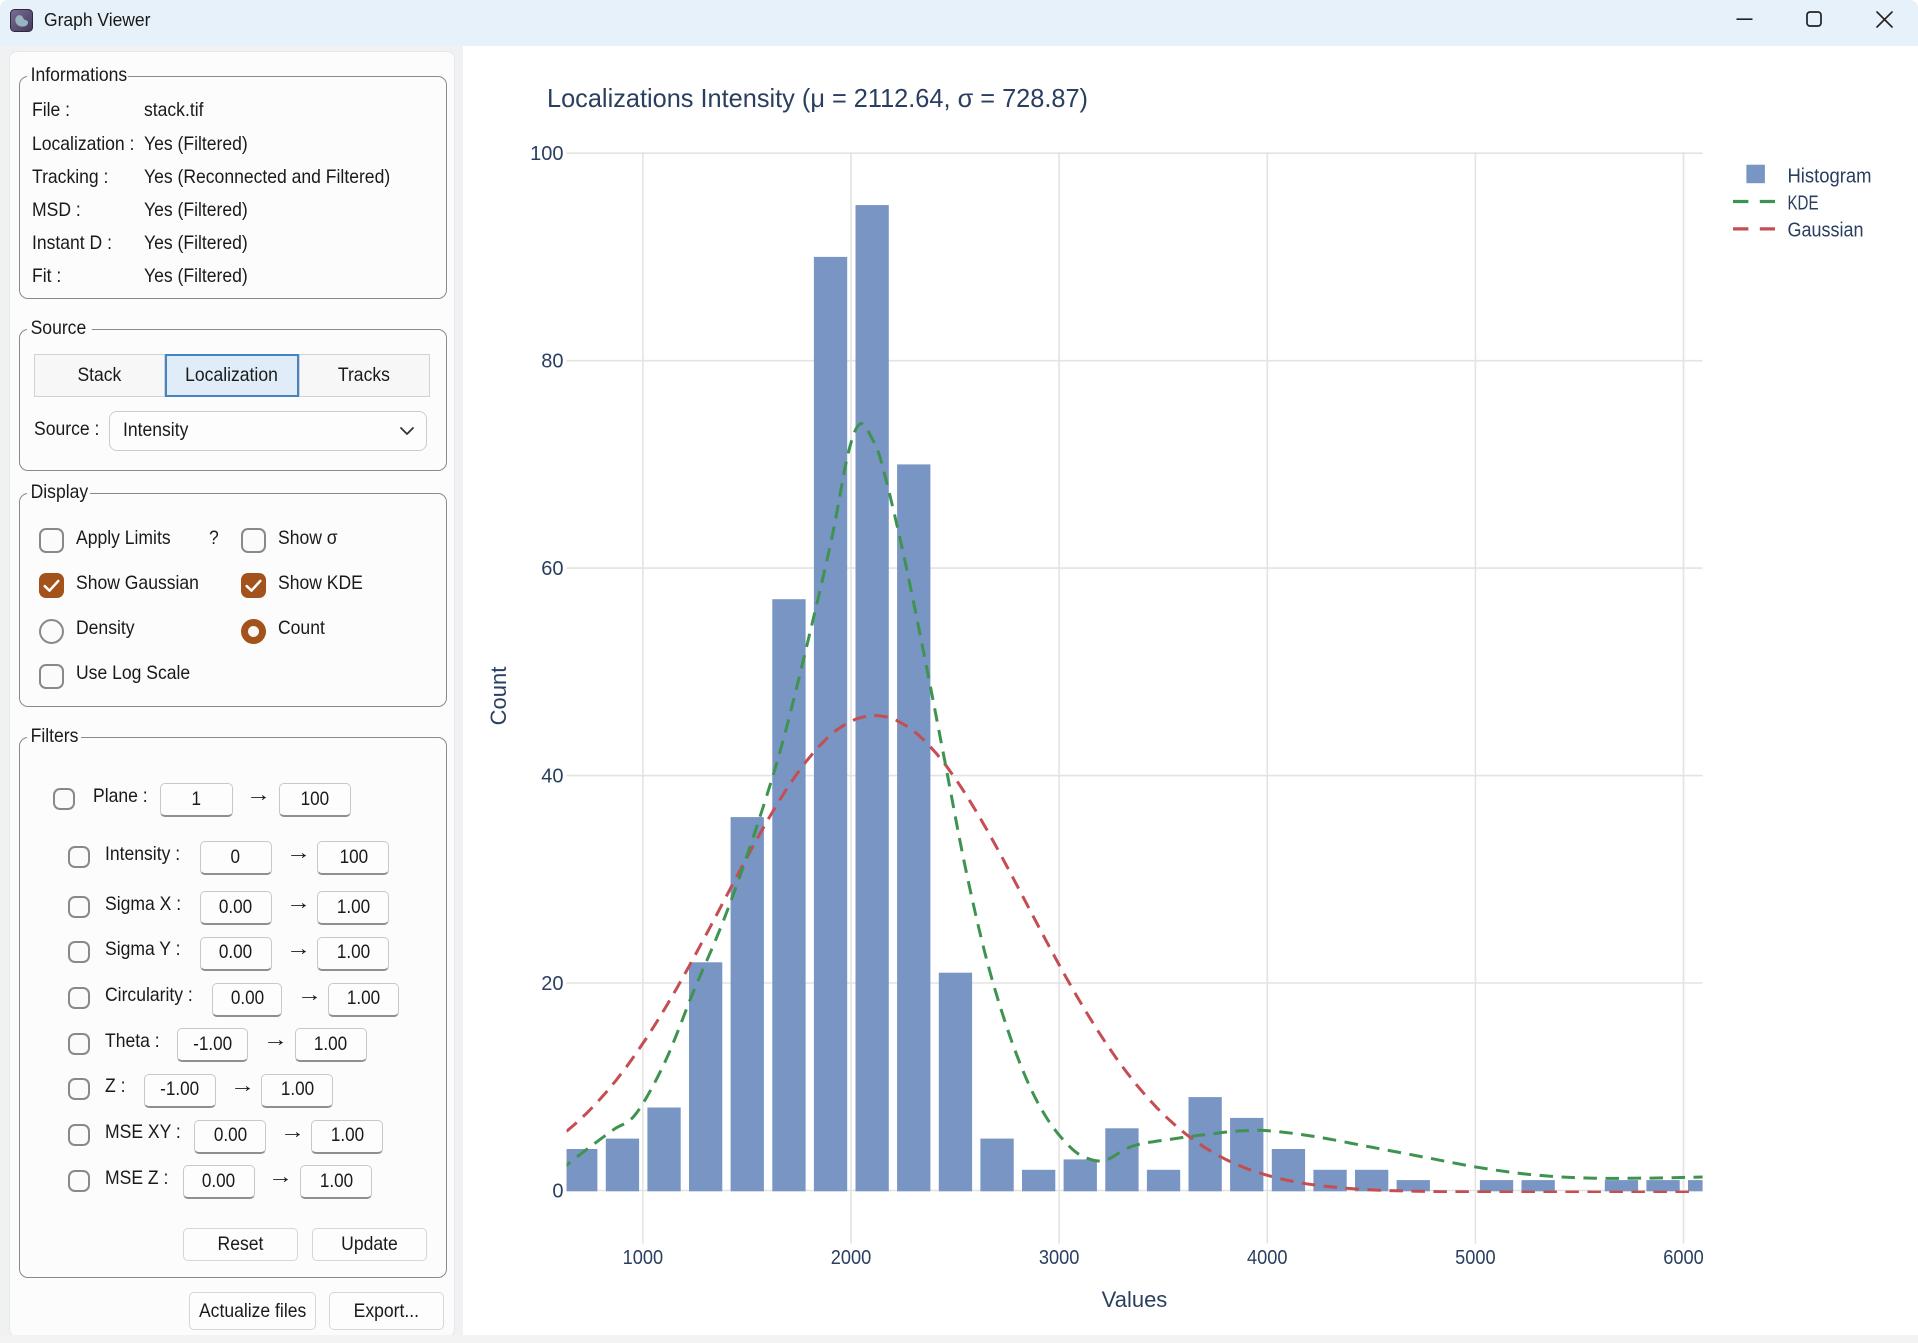 The width and height of the screenshot is (1918, 1343). I want to click on svg-text: 6000, so click(1683, 1258).